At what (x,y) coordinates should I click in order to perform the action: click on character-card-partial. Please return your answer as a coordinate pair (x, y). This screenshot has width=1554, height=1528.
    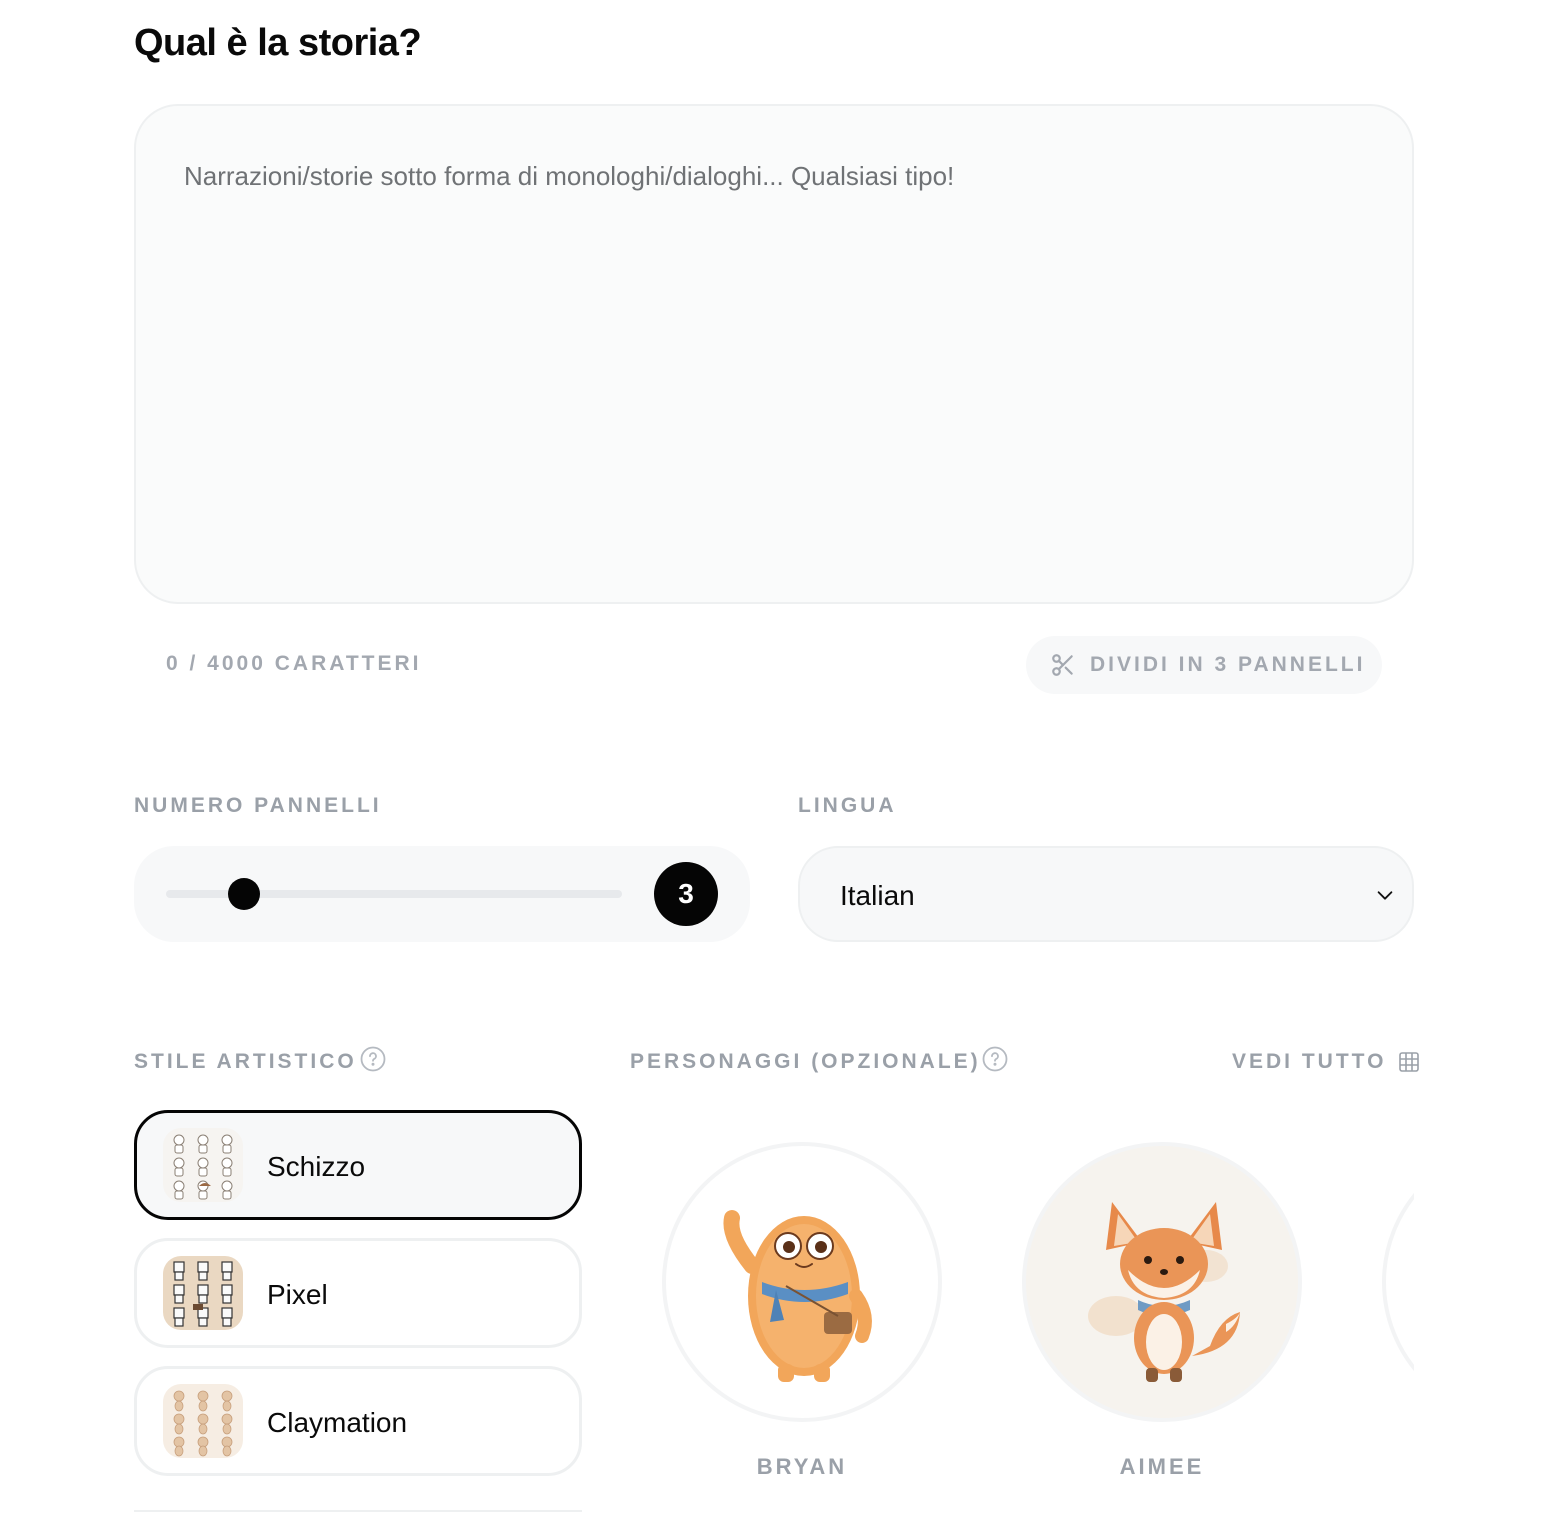
    Looking at the image, I should click on (1398, 1282).